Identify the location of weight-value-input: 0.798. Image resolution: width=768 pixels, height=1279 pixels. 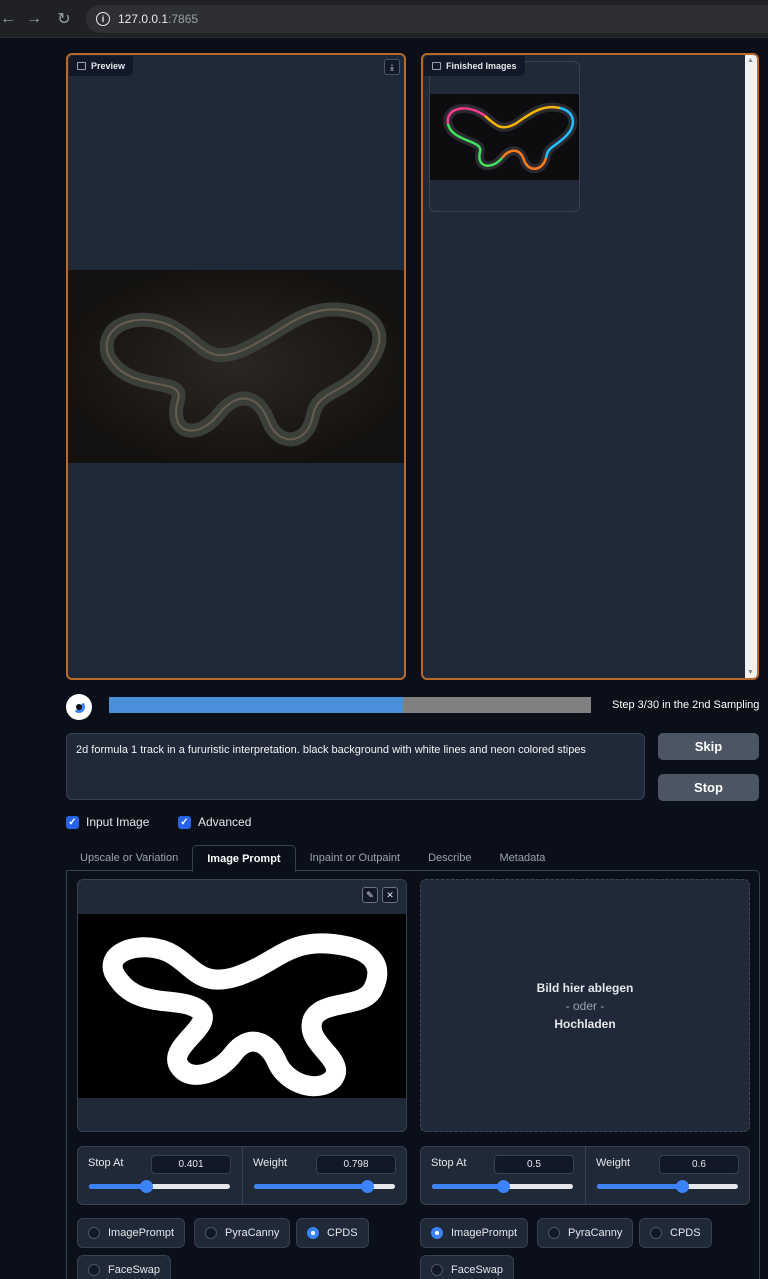
(356, 1164).